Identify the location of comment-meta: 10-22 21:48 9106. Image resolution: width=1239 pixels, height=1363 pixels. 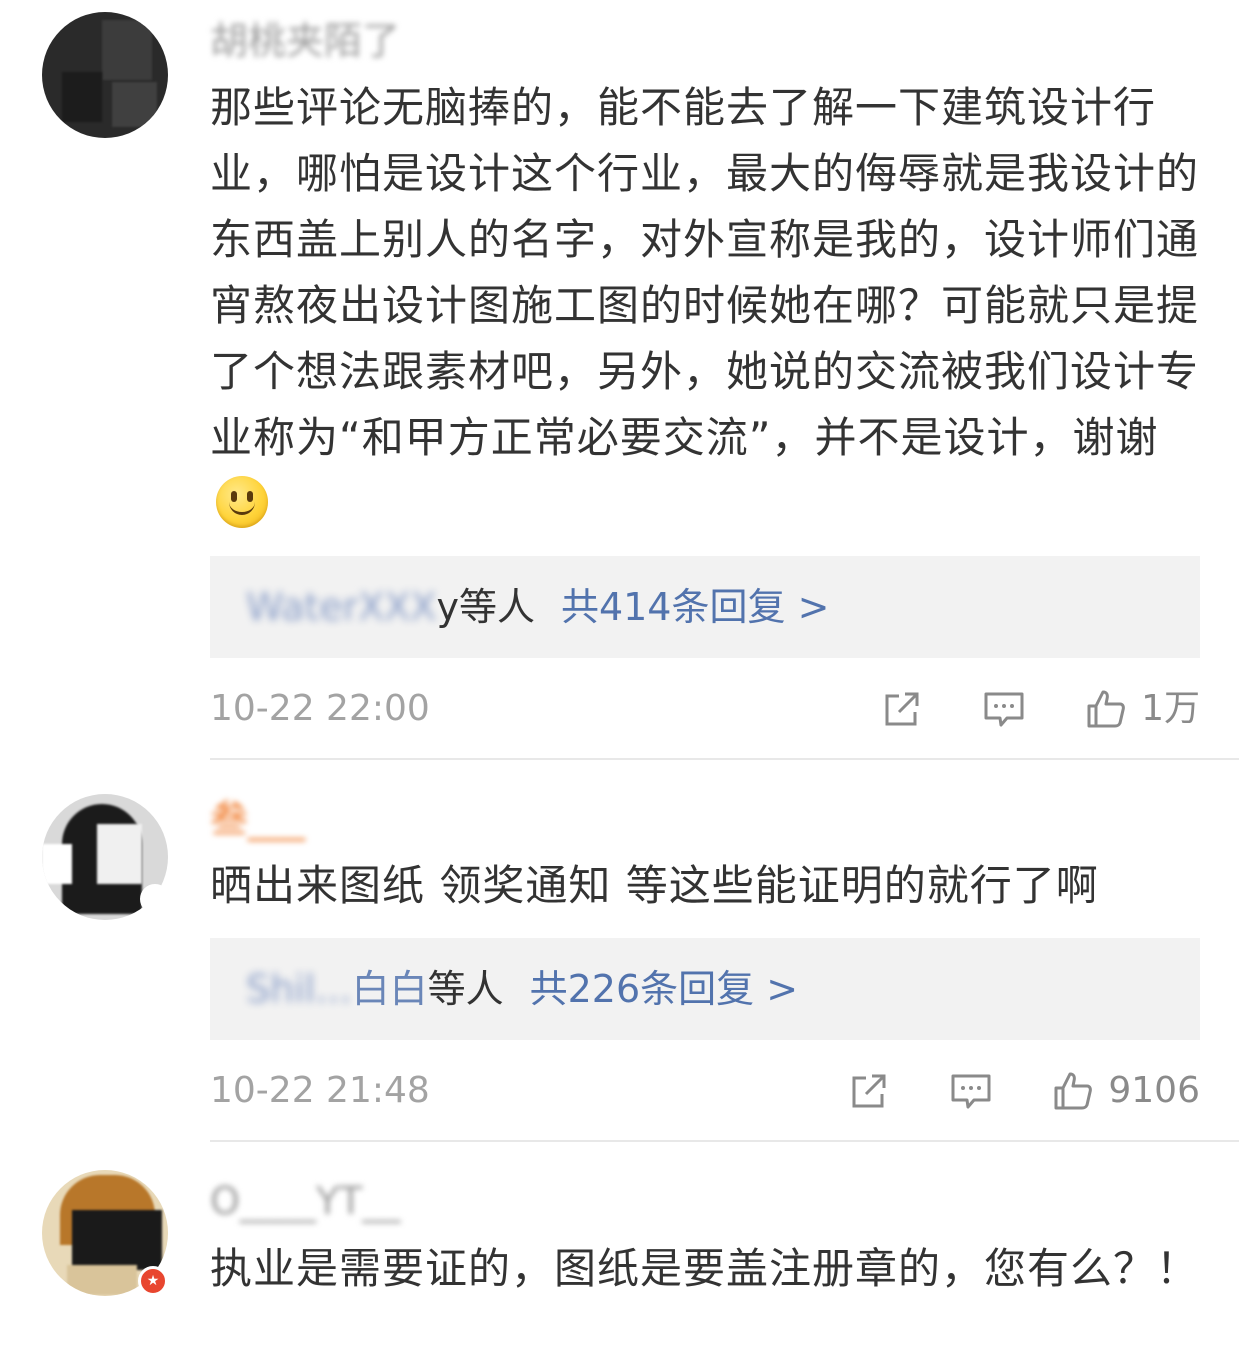
(705, 1091).